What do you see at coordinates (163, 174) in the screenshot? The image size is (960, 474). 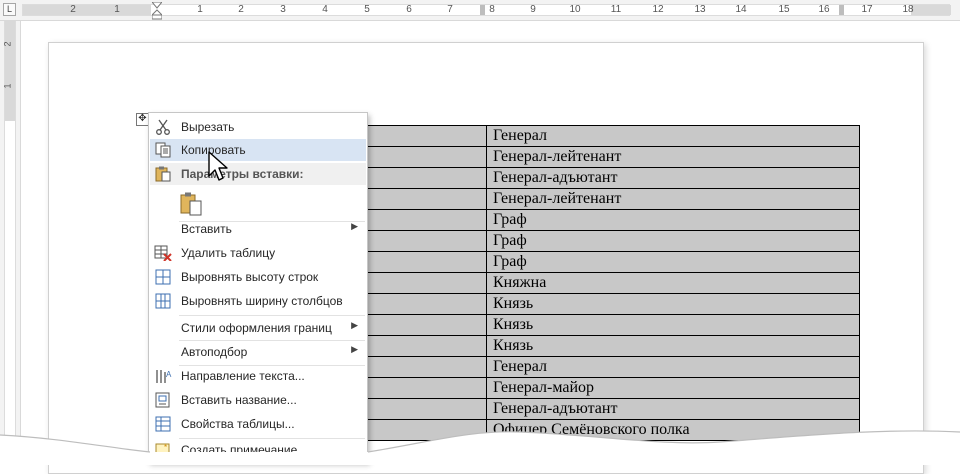 I see `clipboard-icon` at bounding box center [163, 174].